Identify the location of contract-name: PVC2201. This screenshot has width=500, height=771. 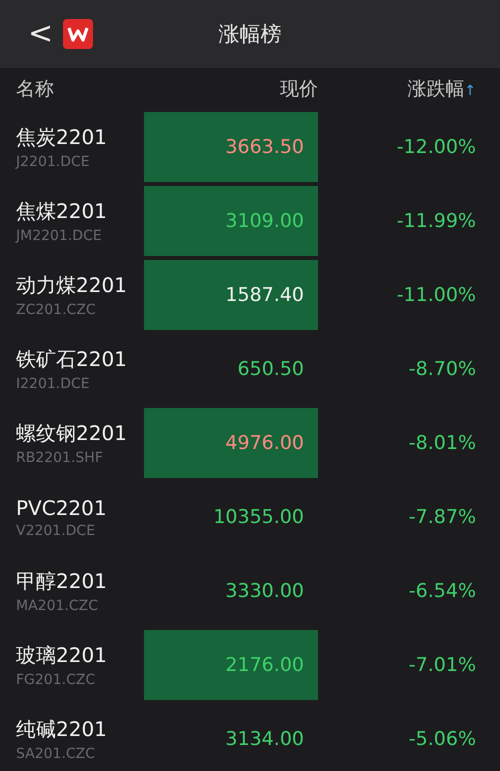
(62, 508).